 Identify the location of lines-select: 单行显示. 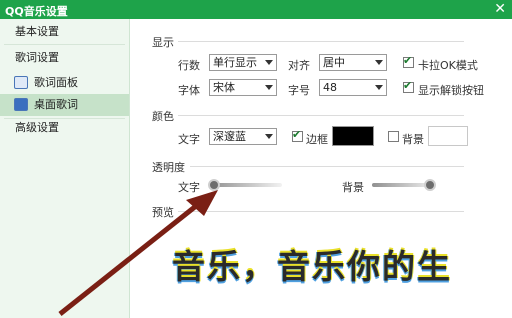
(243, 62).